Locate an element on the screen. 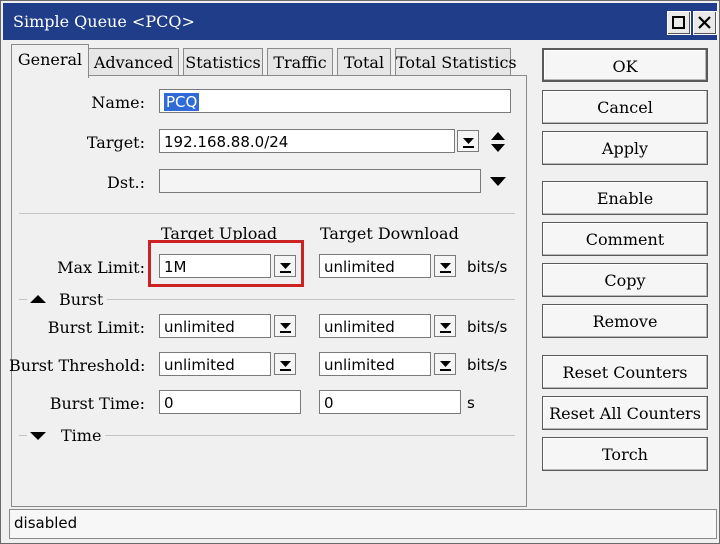 This screenshot has height=544, width=720. tab-traffic: Traffic is located at coordinates (300, 62).